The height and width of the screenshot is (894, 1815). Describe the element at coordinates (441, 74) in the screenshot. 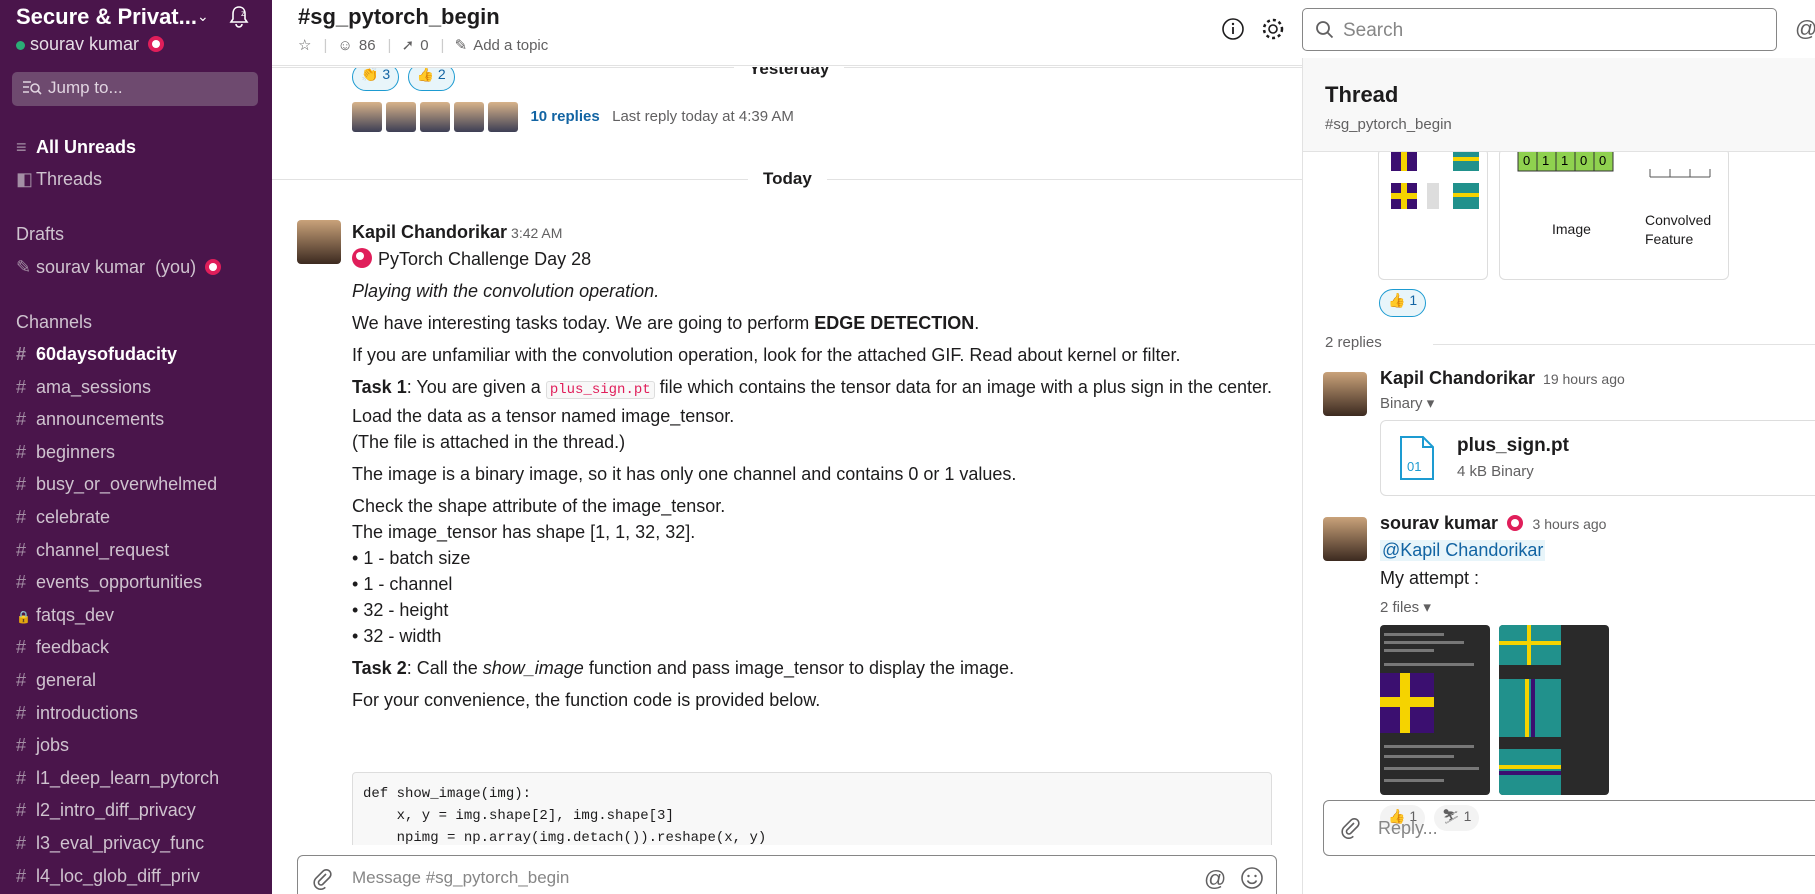

I see `reaction-count: 2` at that location.